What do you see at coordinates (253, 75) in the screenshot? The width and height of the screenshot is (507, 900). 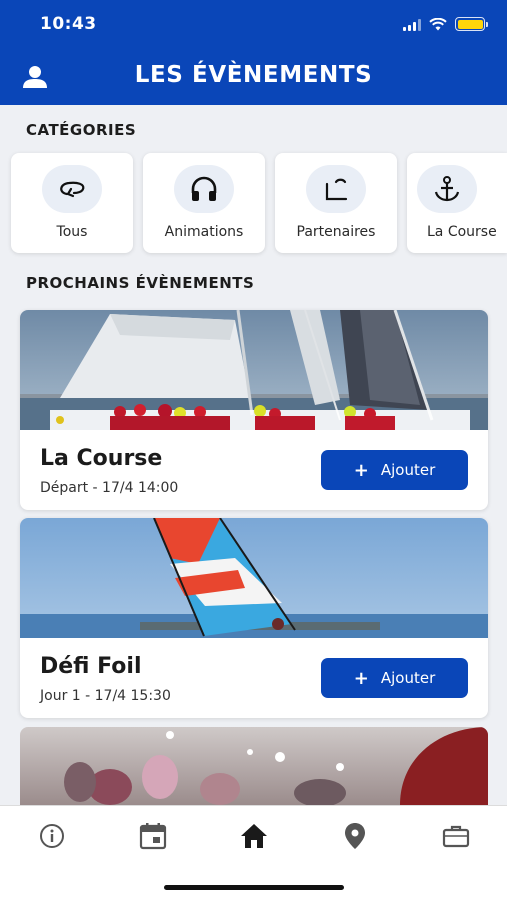 I see `page-title: LES ÉVÈNEMENTS` at bounding box center [253, 75].